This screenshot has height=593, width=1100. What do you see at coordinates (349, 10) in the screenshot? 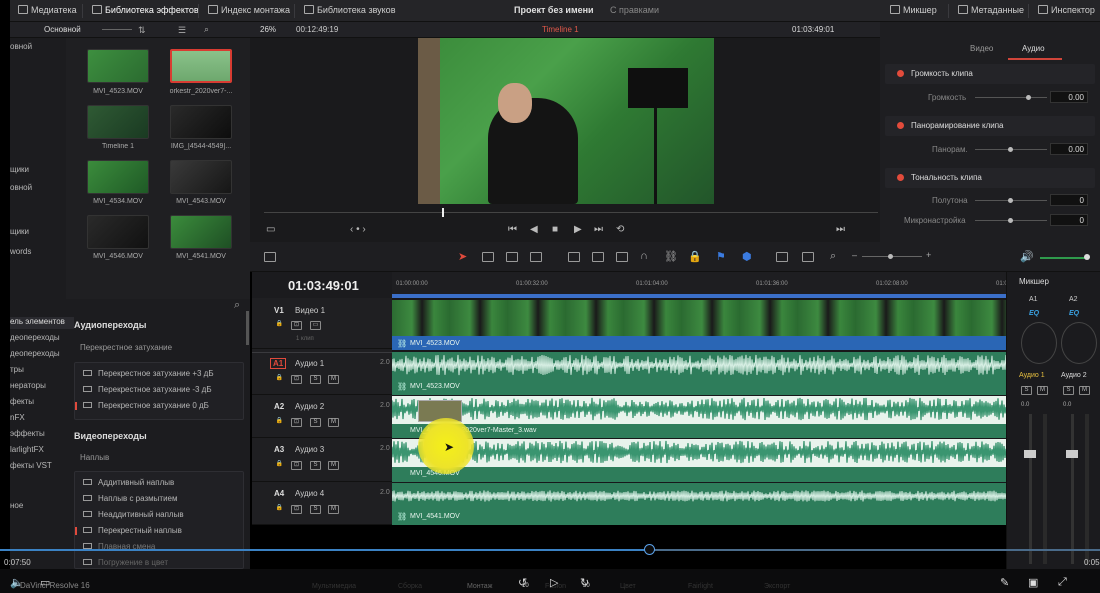
I see `sound-library-button: Библиотека звуков` at bounding box center [349, 10].